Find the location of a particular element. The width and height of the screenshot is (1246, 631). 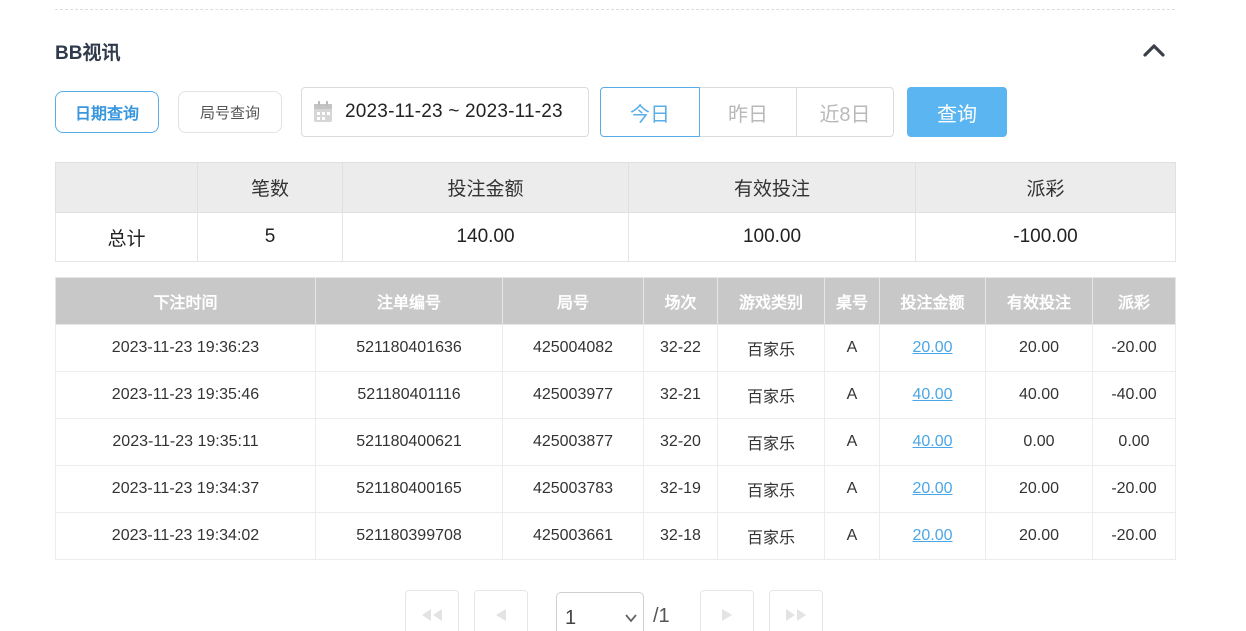

summary-valid: 100.00 is located at coordinates (772, 237).